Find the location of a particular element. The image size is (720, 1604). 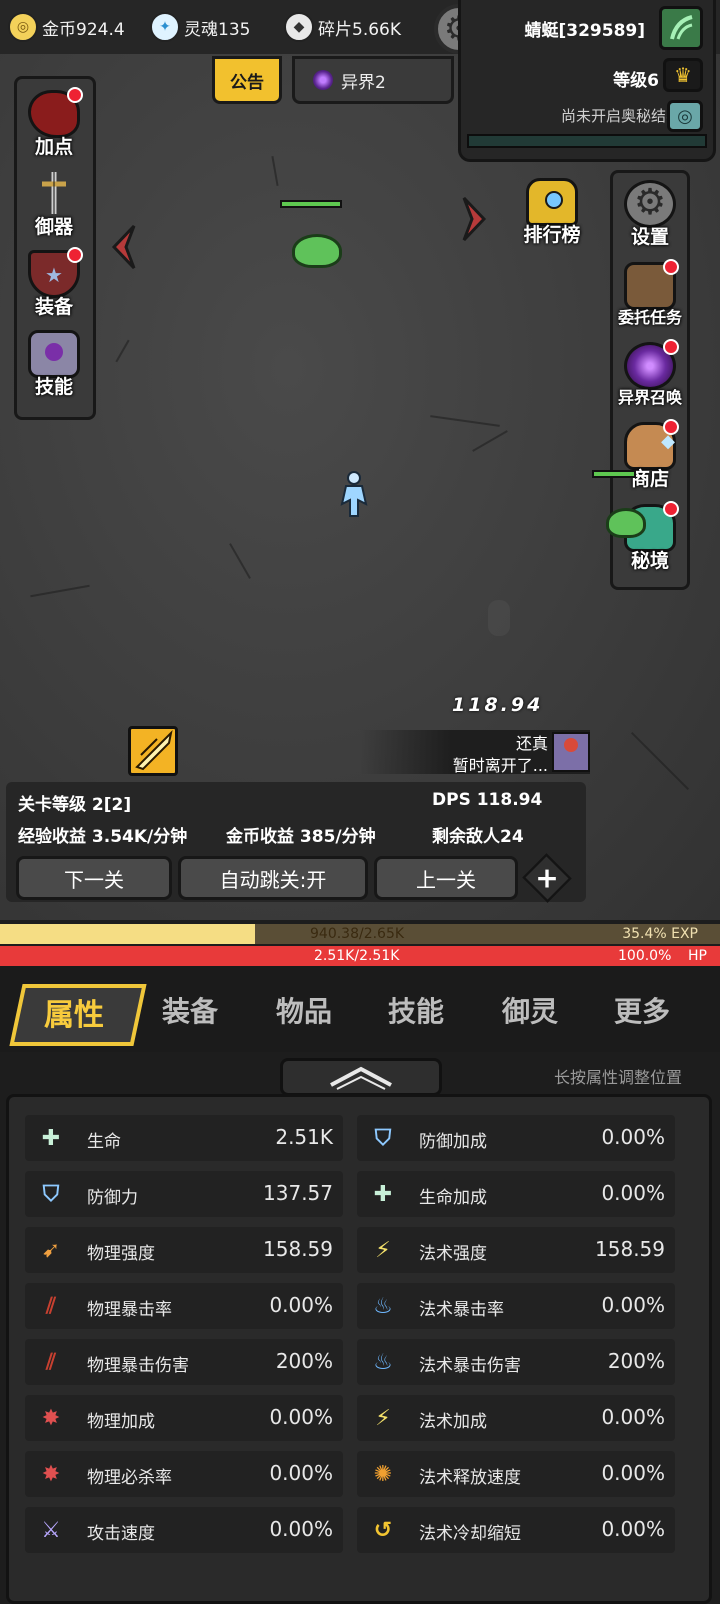

tab-skills: 技能 is located at coordinates (416, 1010).